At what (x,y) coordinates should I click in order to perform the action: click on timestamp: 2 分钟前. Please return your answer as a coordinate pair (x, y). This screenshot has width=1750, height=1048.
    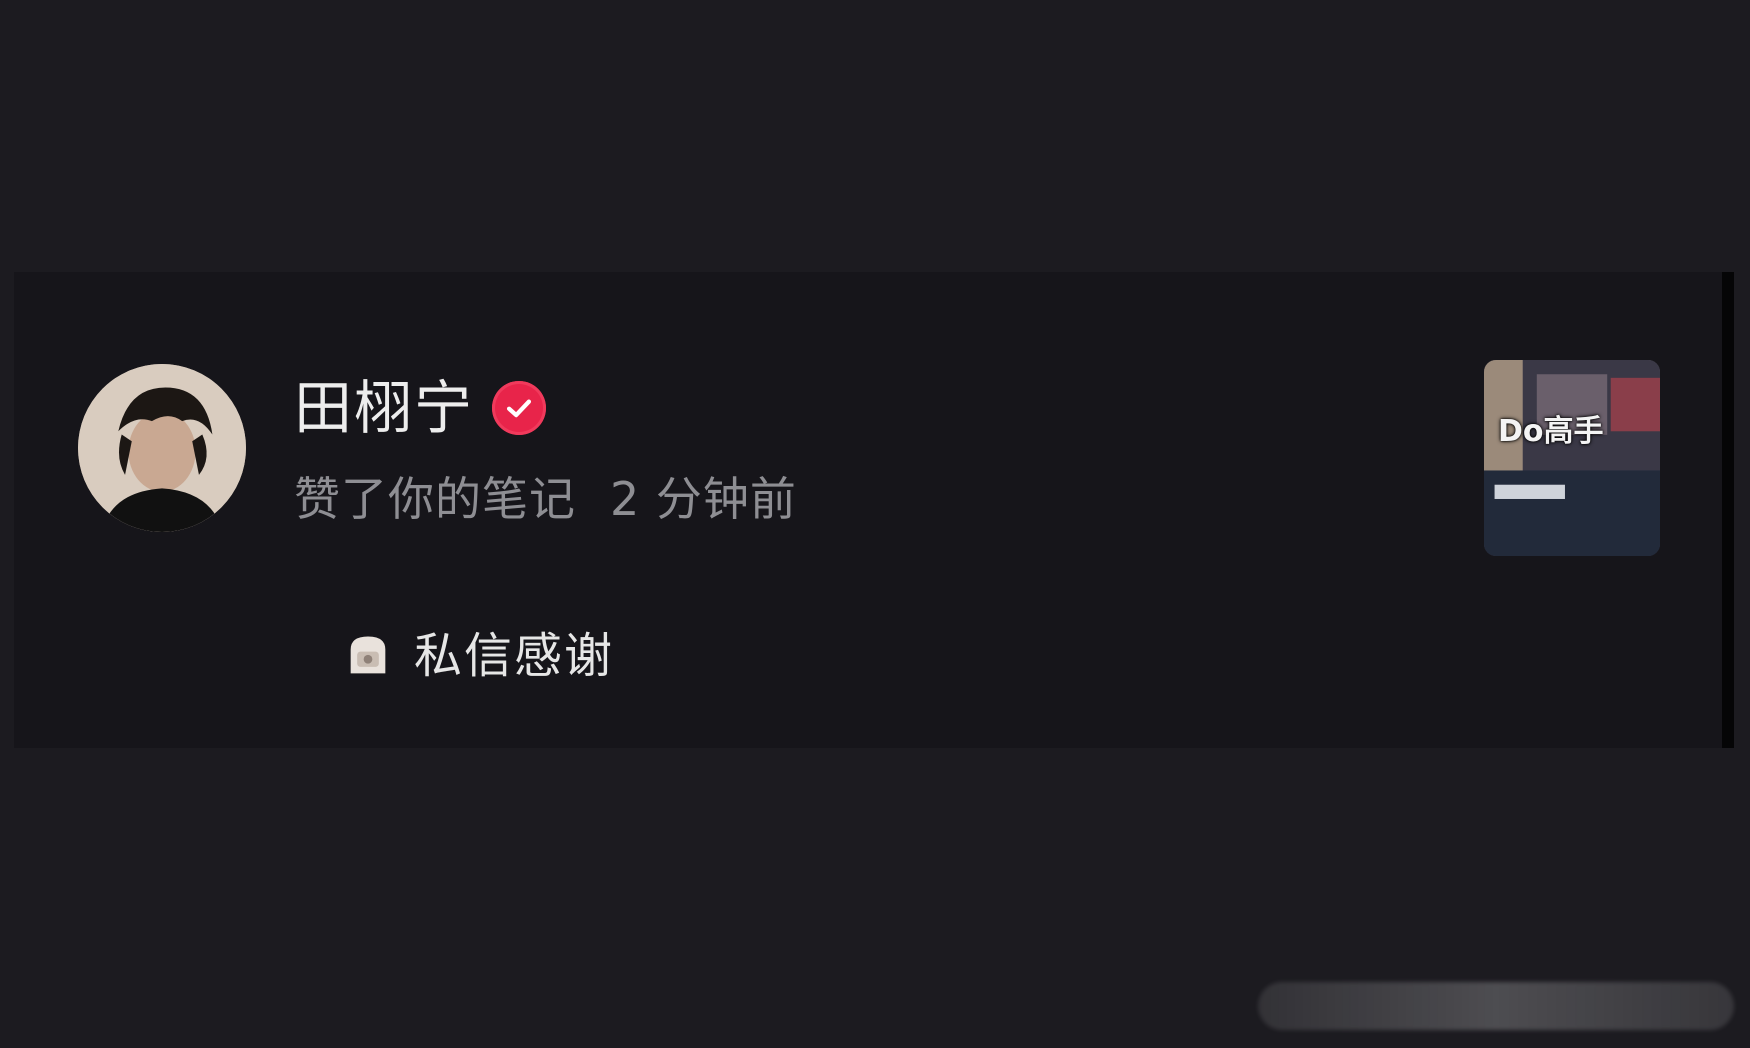
    Looking at the image, I should click on (703, 499).